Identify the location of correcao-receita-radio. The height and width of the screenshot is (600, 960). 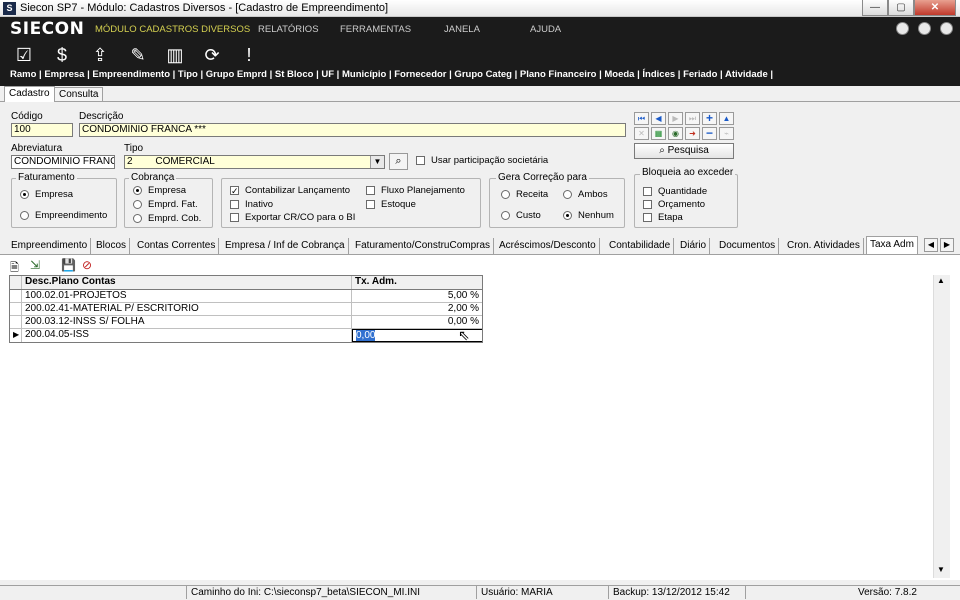
(505, 194).